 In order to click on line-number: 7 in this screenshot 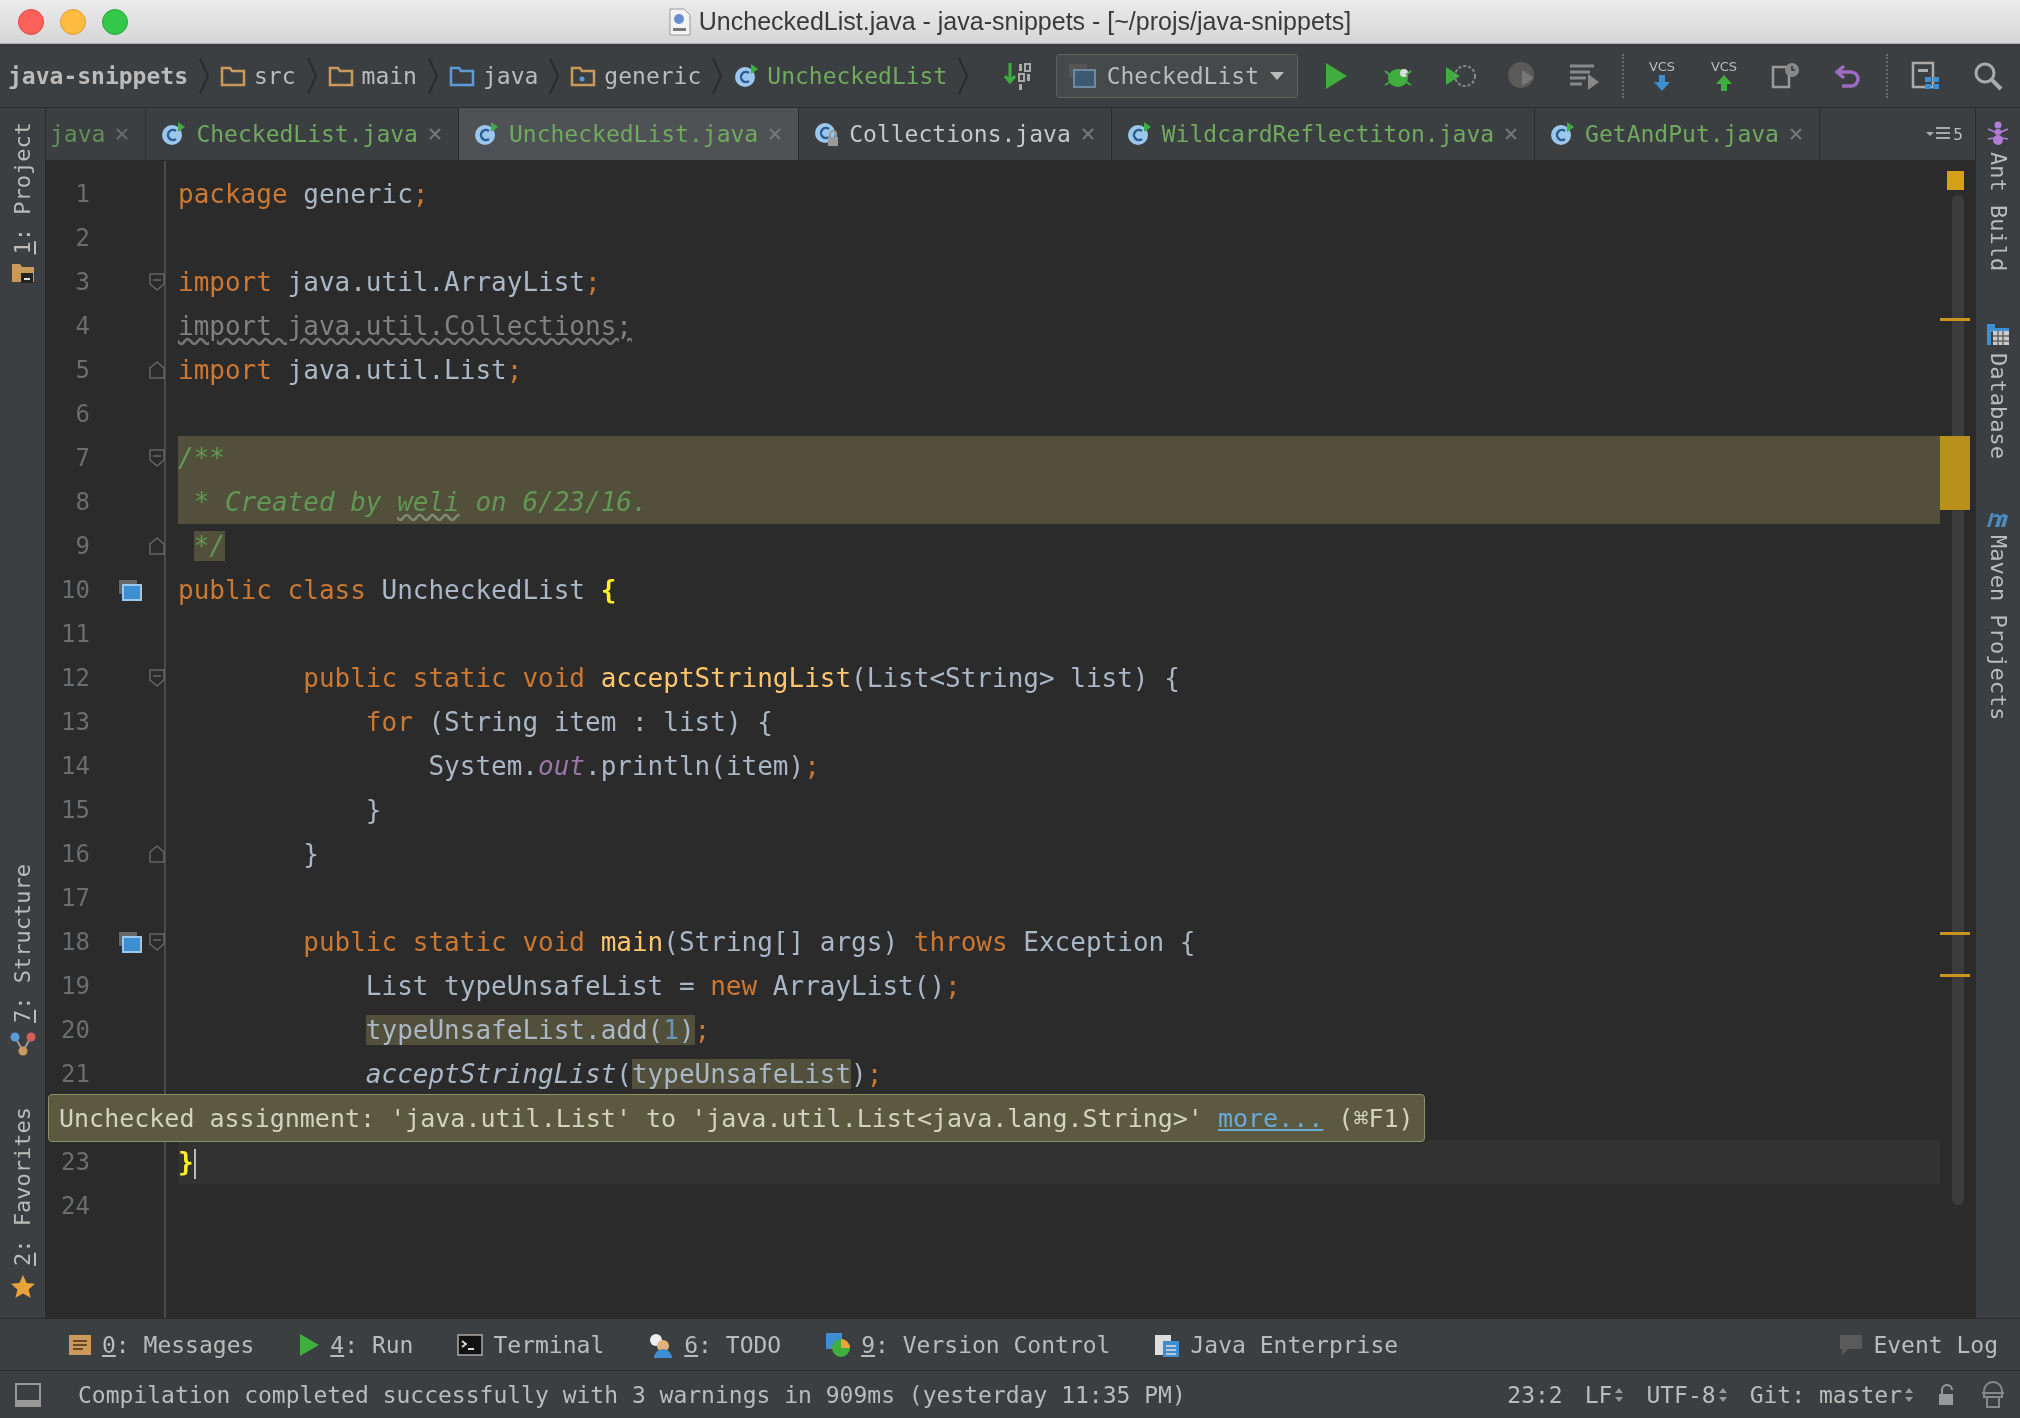, I will do `click(82, 458)`.